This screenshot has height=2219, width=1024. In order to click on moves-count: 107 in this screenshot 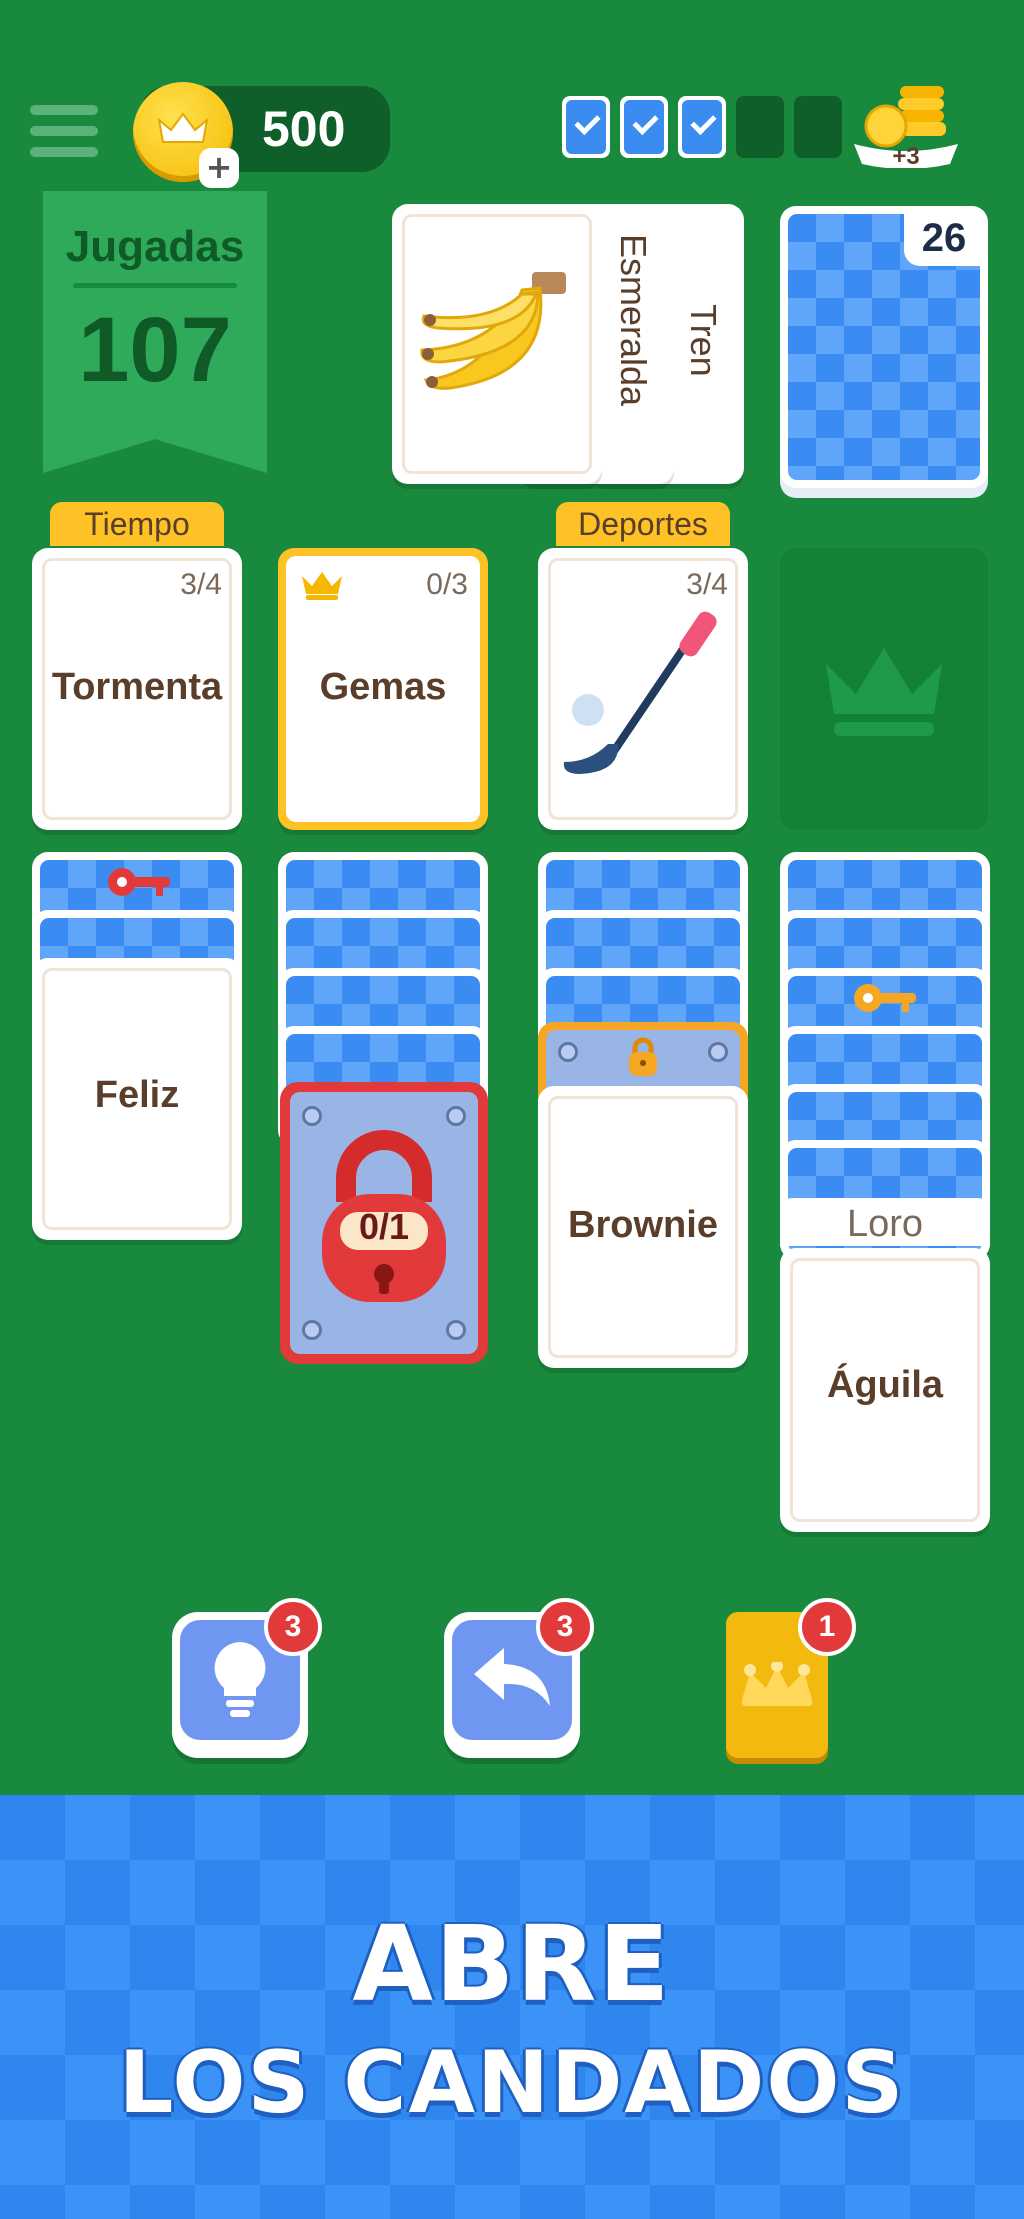, I will do `click(155, 350)`.